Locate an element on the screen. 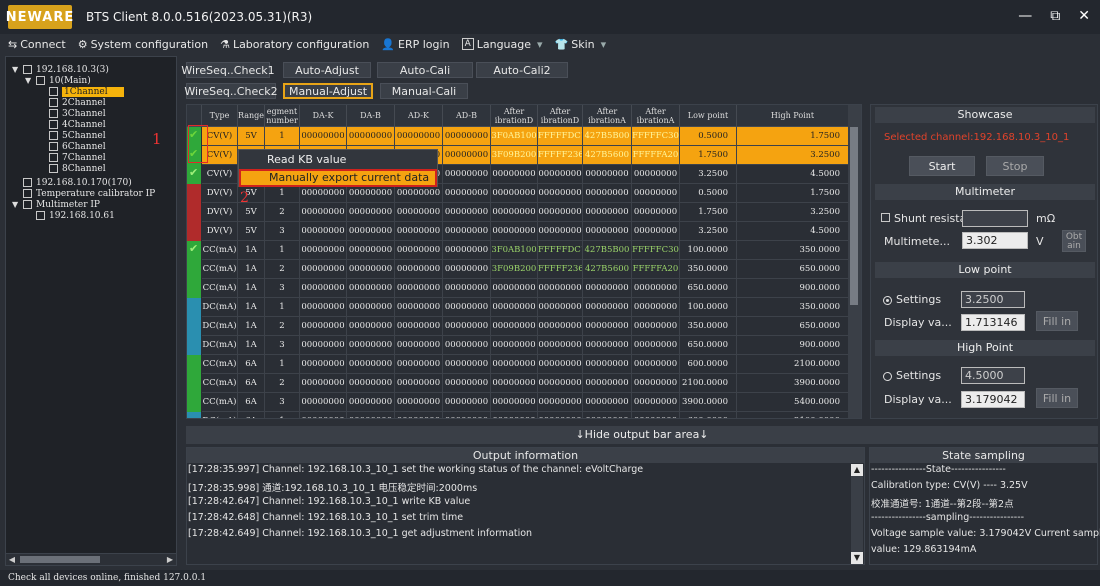 Image resolution: width=1100 pixels, height=586 pixels. start-button: Start is located at coordinates (942, 166).